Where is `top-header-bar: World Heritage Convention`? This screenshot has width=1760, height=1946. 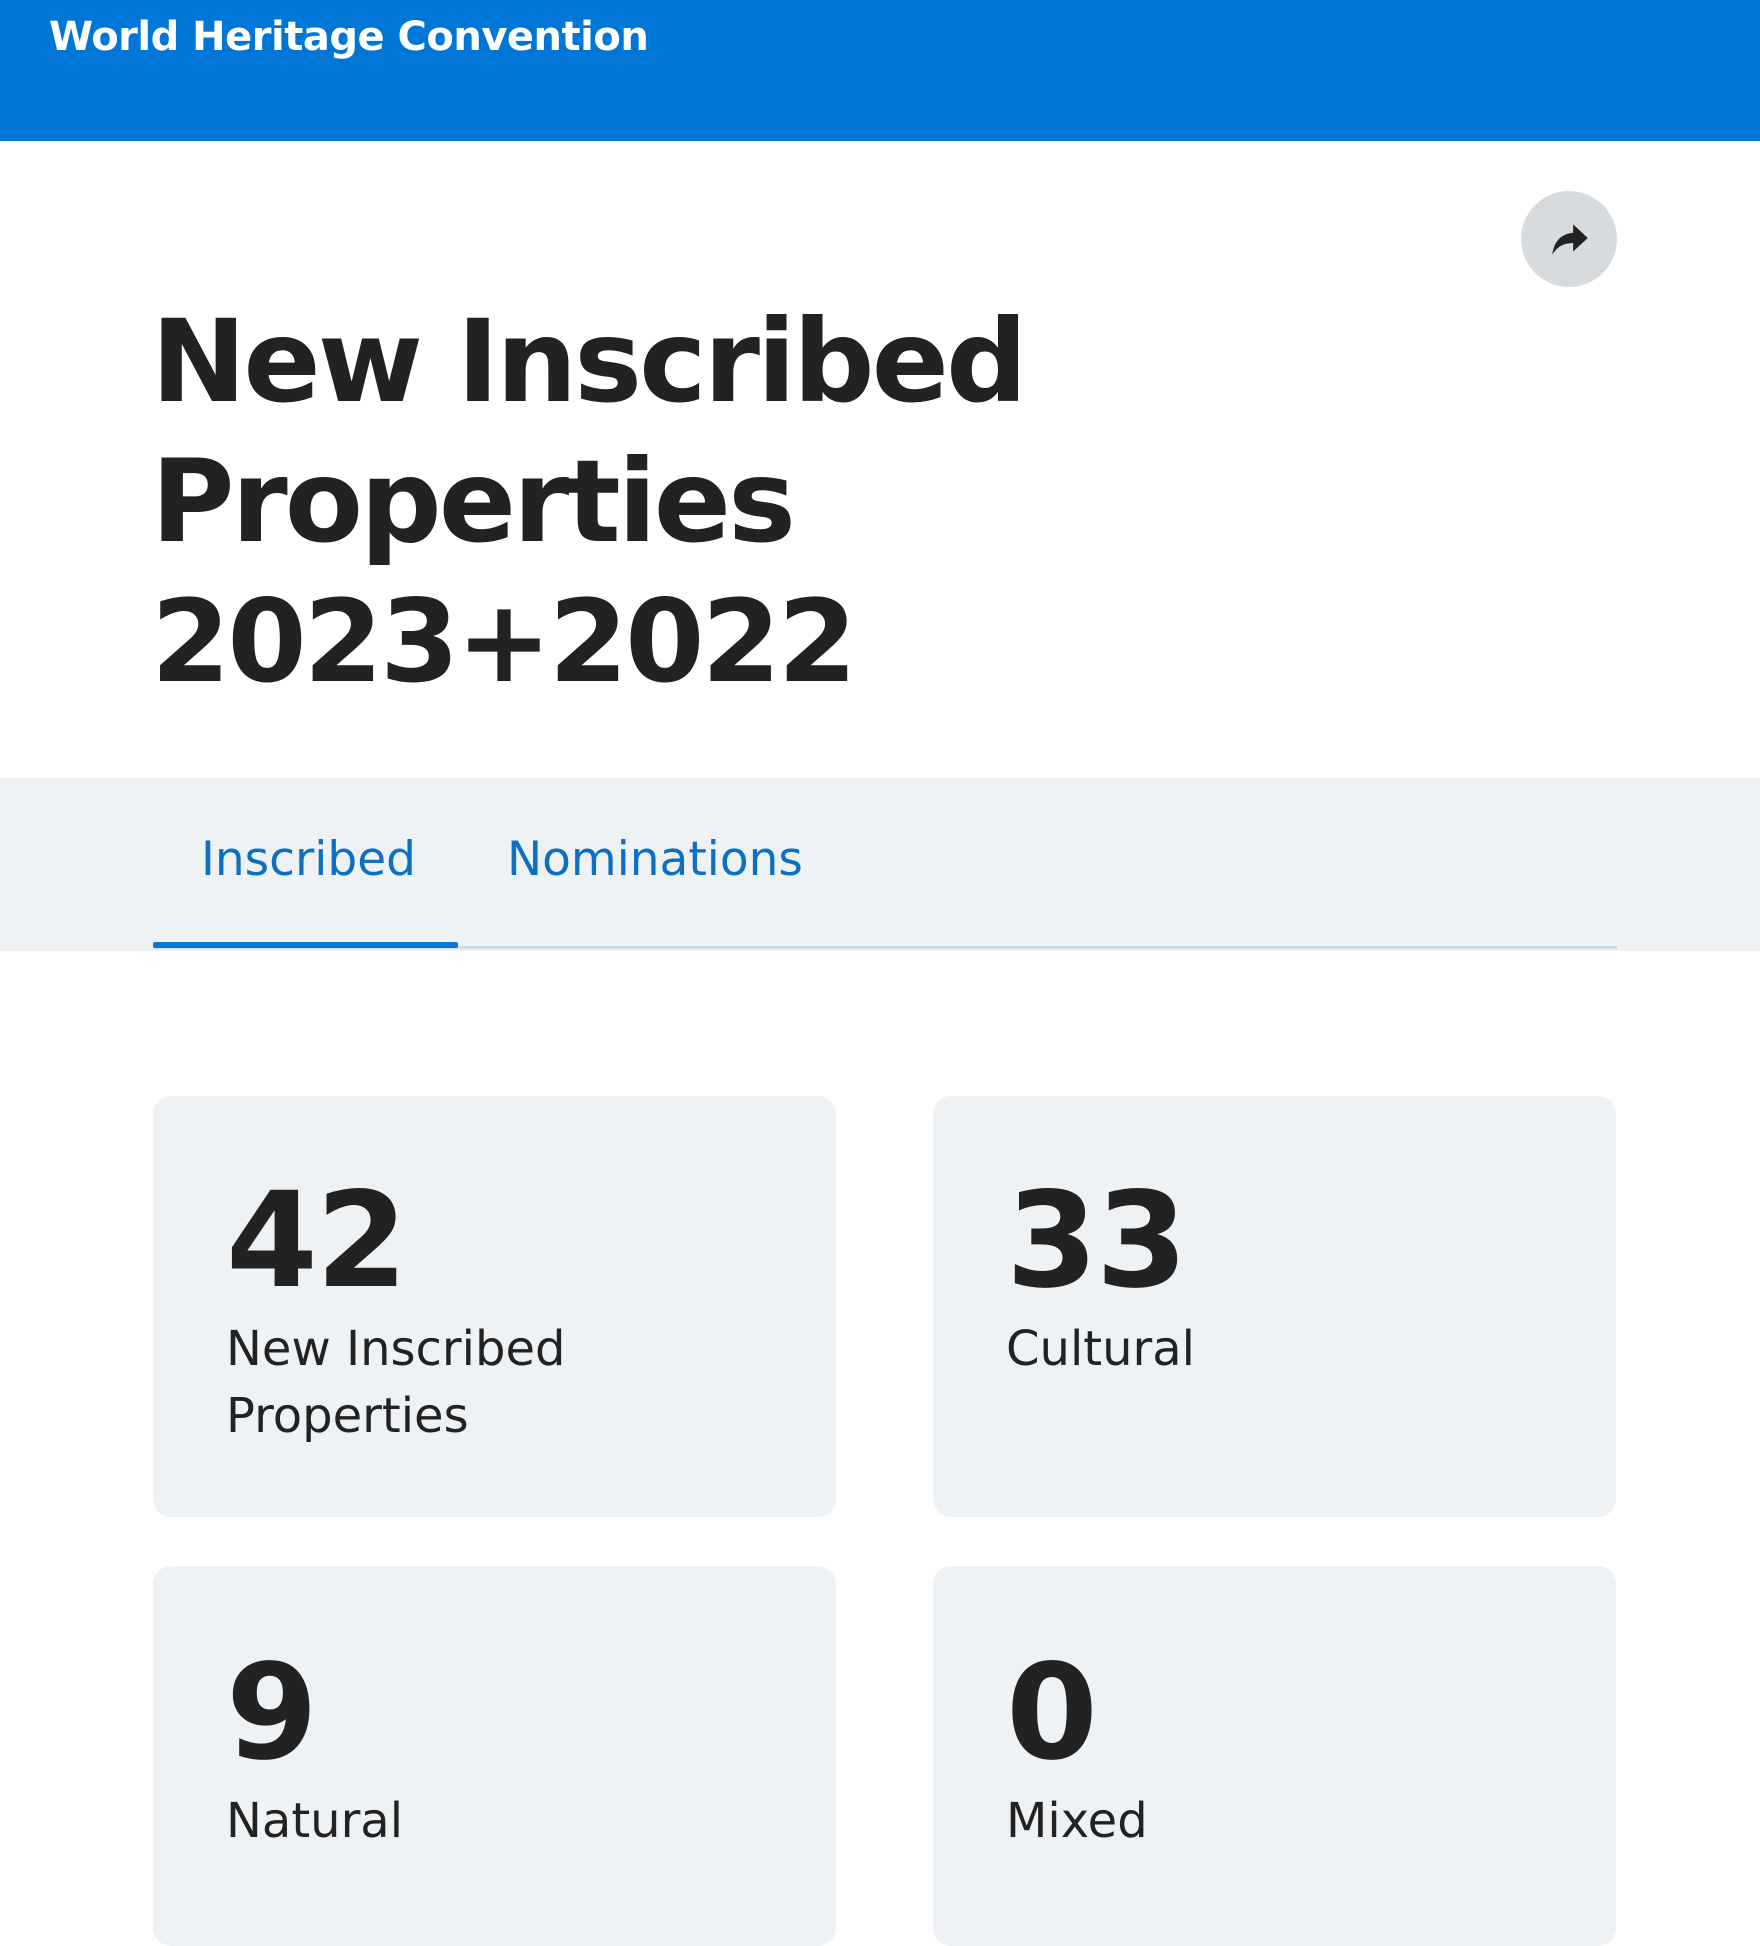 top-header-bar: World Heritage Convention is located at coordinates (880, 70).